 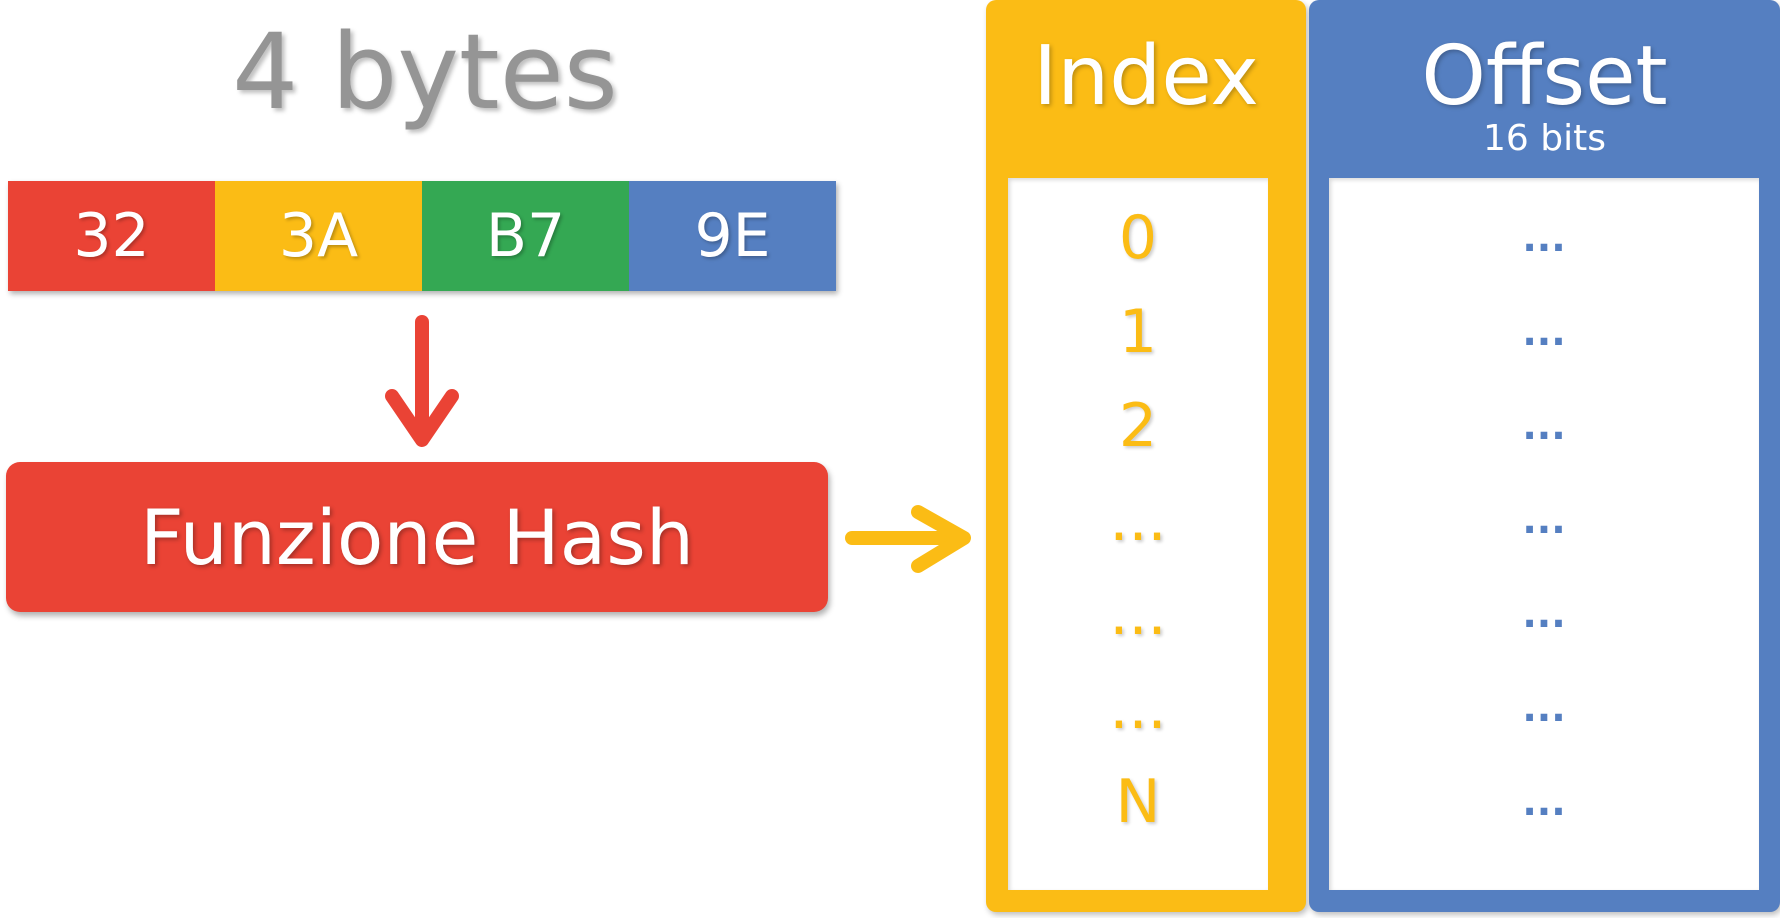 What do you see at coordinates (422, 381) in the screenshot?
I see `down-arrow-icon` at bounding box center [422, 381].